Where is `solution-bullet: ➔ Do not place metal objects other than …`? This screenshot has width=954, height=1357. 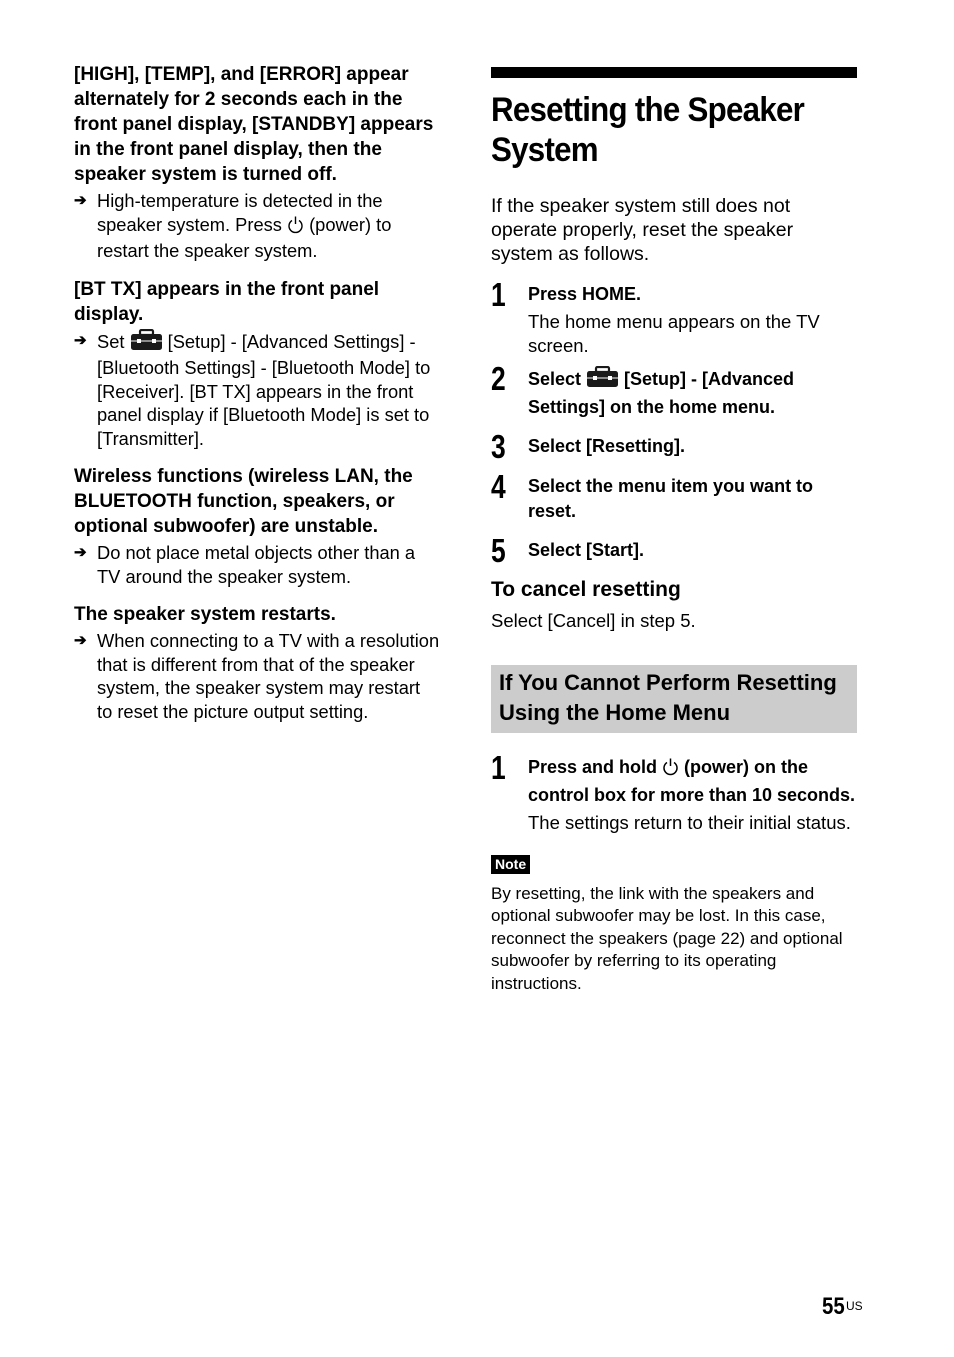 solution-bullet: ➔ Do not place metal objects other than … is located at coordinates (245, 564).